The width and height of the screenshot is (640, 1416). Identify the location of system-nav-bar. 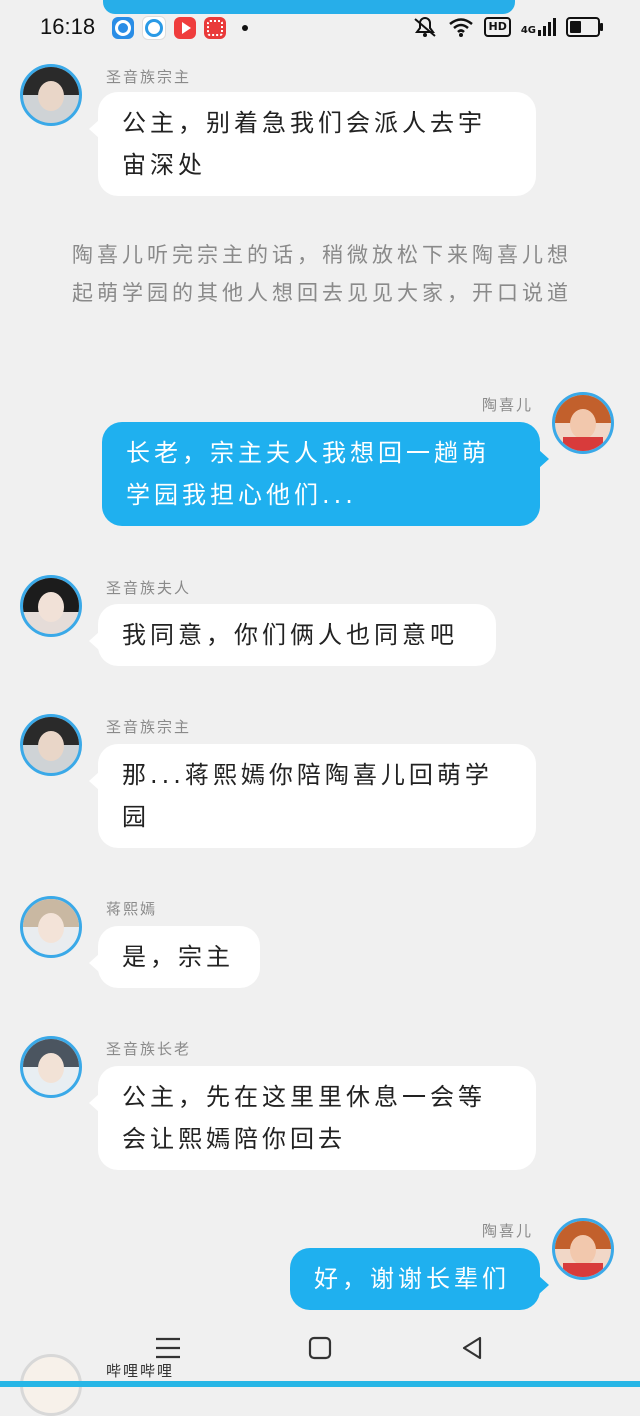
(320, 1353).